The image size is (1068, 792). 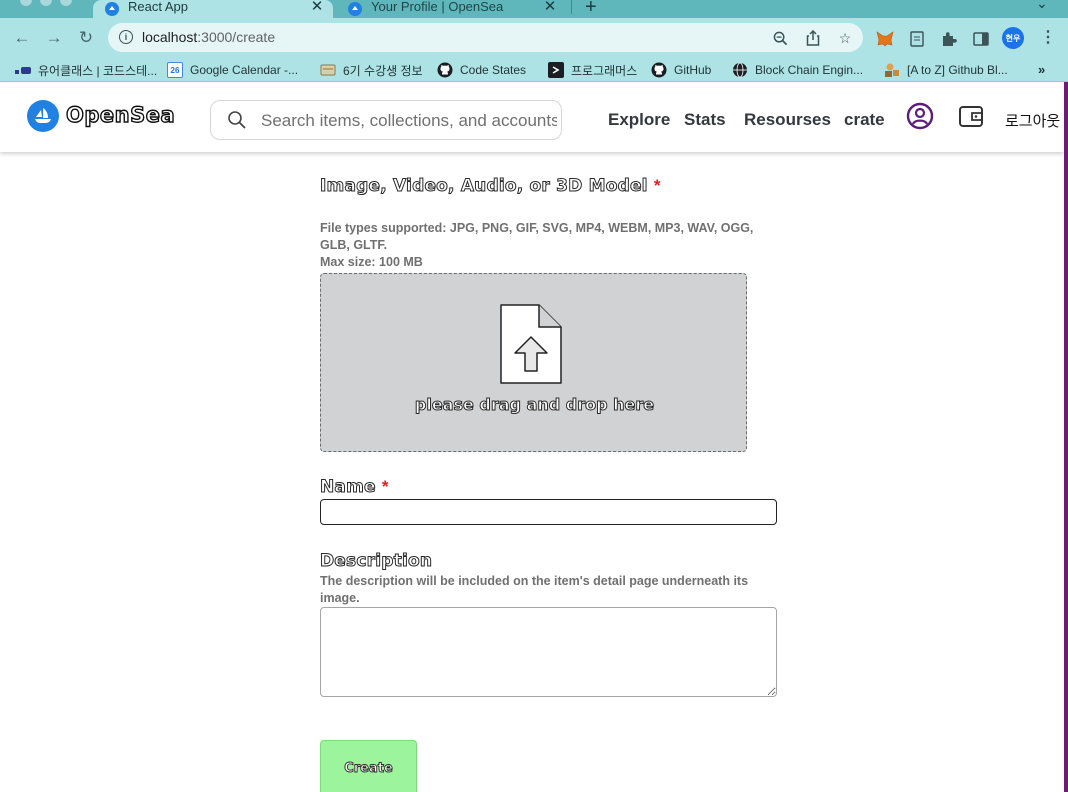 What do you see at coordinates (1032, 120) in the screenshot?
I see `logout-link: 로그아웃` at bounding box center [1032, 120].